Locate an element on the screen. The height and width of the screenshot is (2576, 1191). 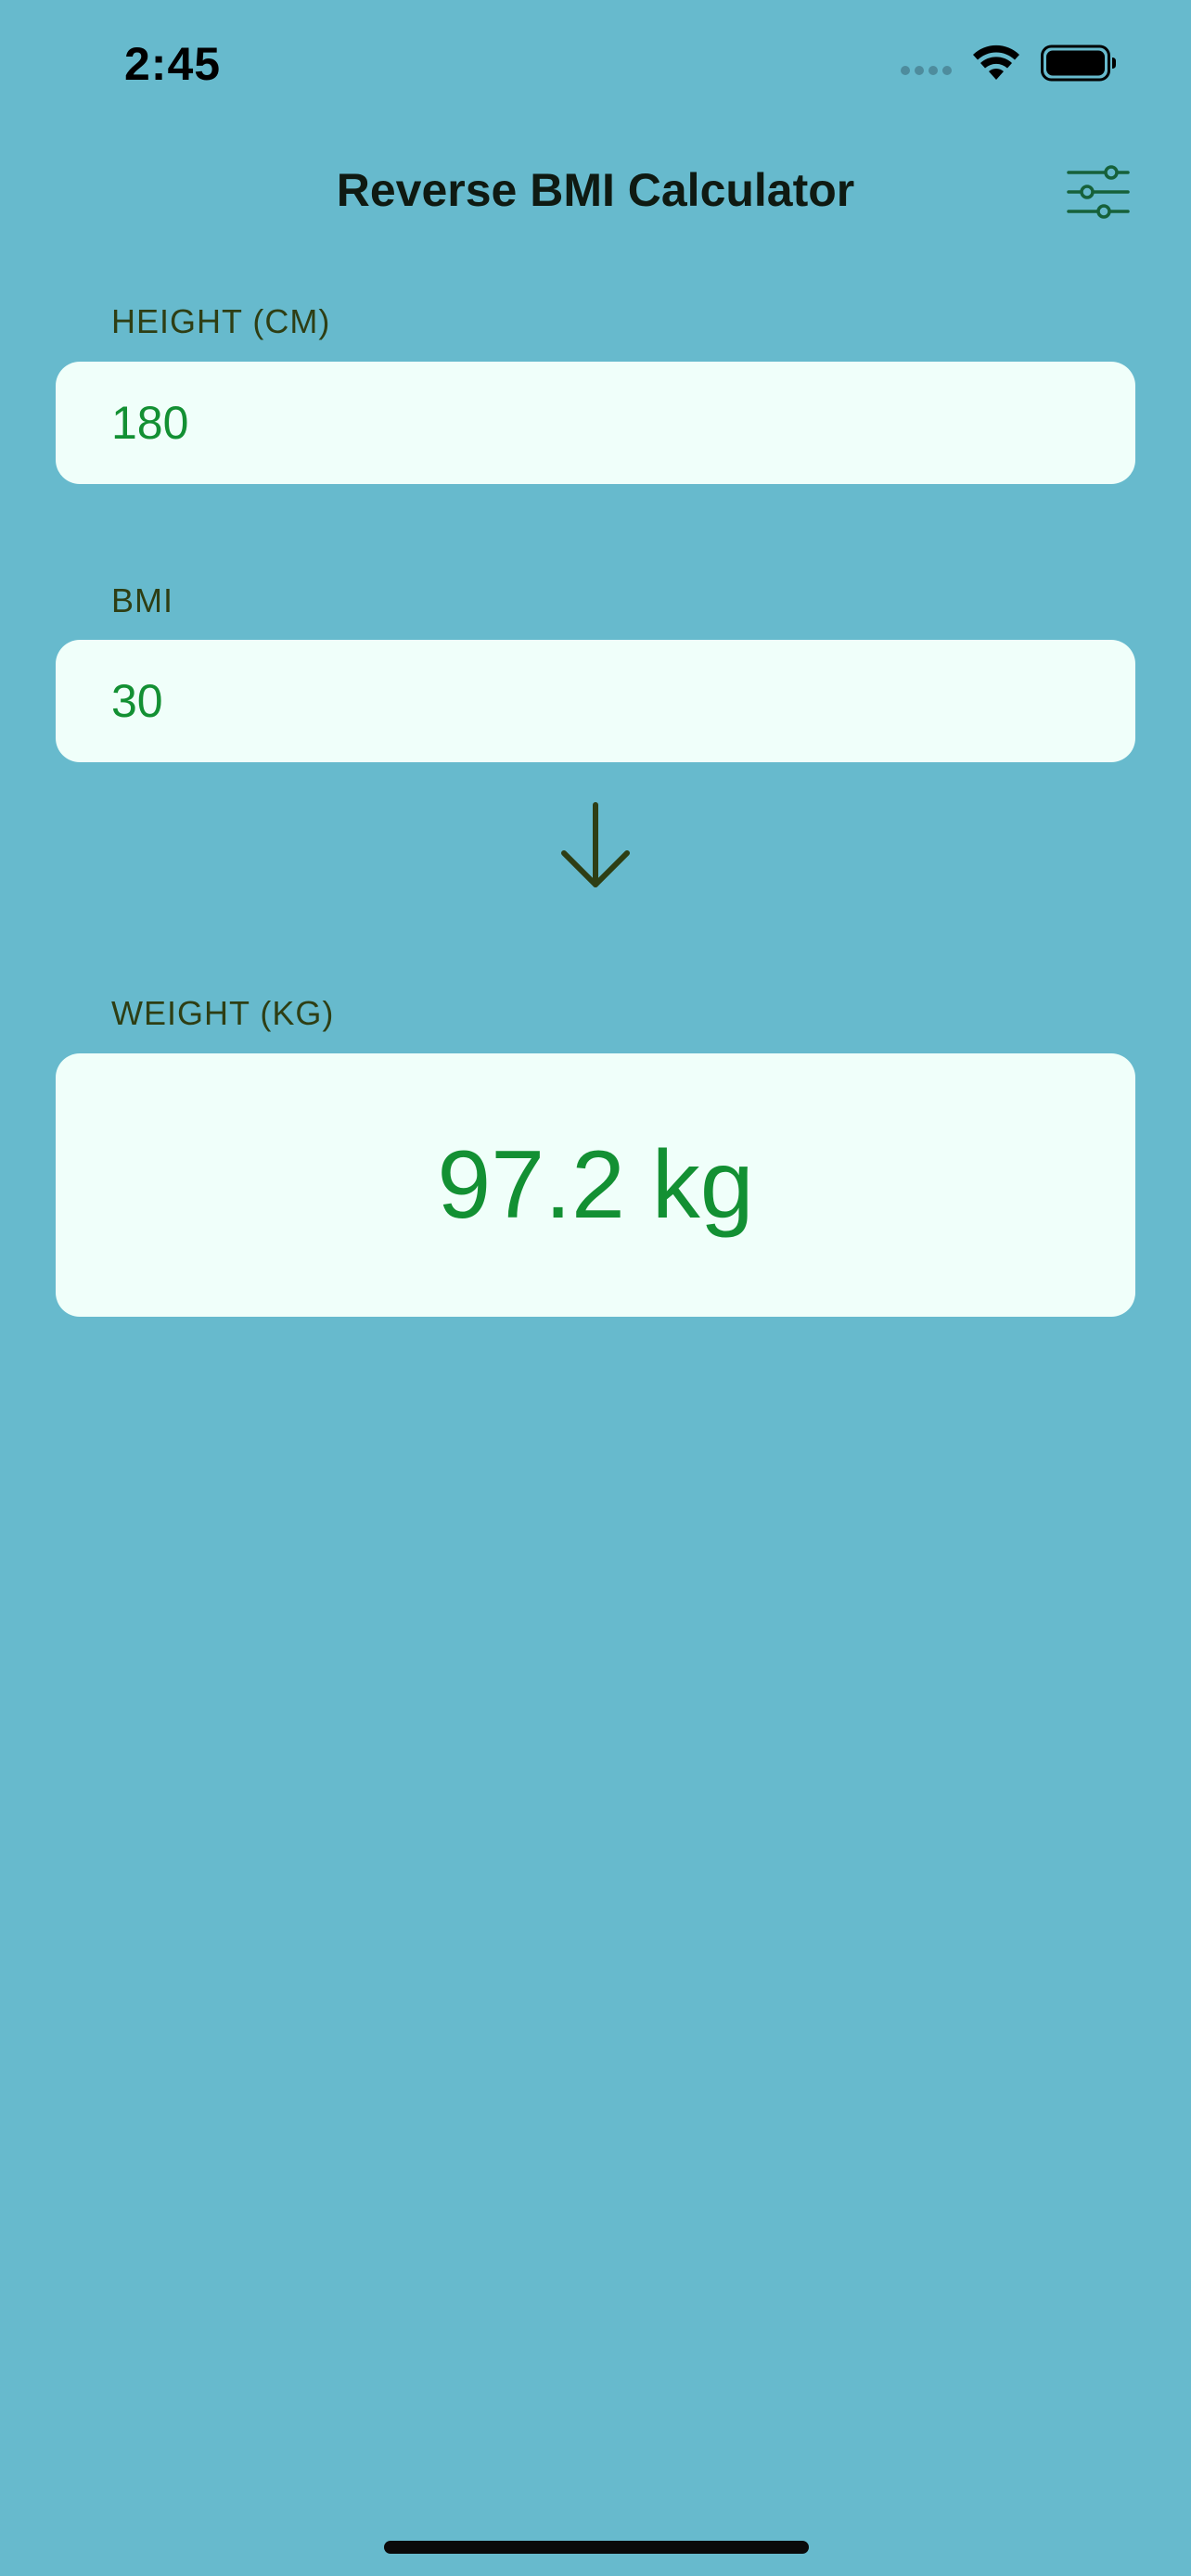
home-indicator is located at coordinates (597, 2547).